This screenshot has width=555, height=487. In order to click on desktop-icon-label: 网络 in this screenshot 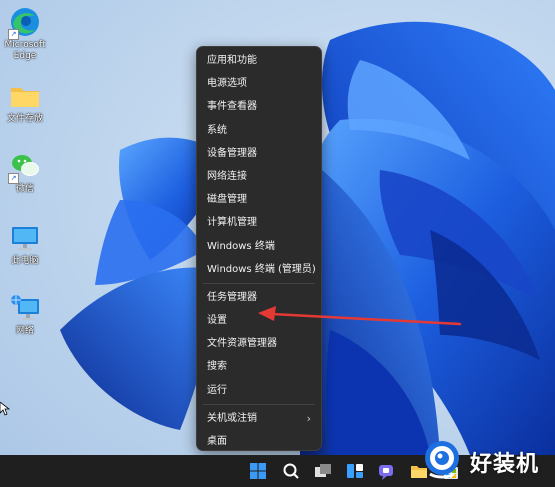, I will do `click(24, 331)`.